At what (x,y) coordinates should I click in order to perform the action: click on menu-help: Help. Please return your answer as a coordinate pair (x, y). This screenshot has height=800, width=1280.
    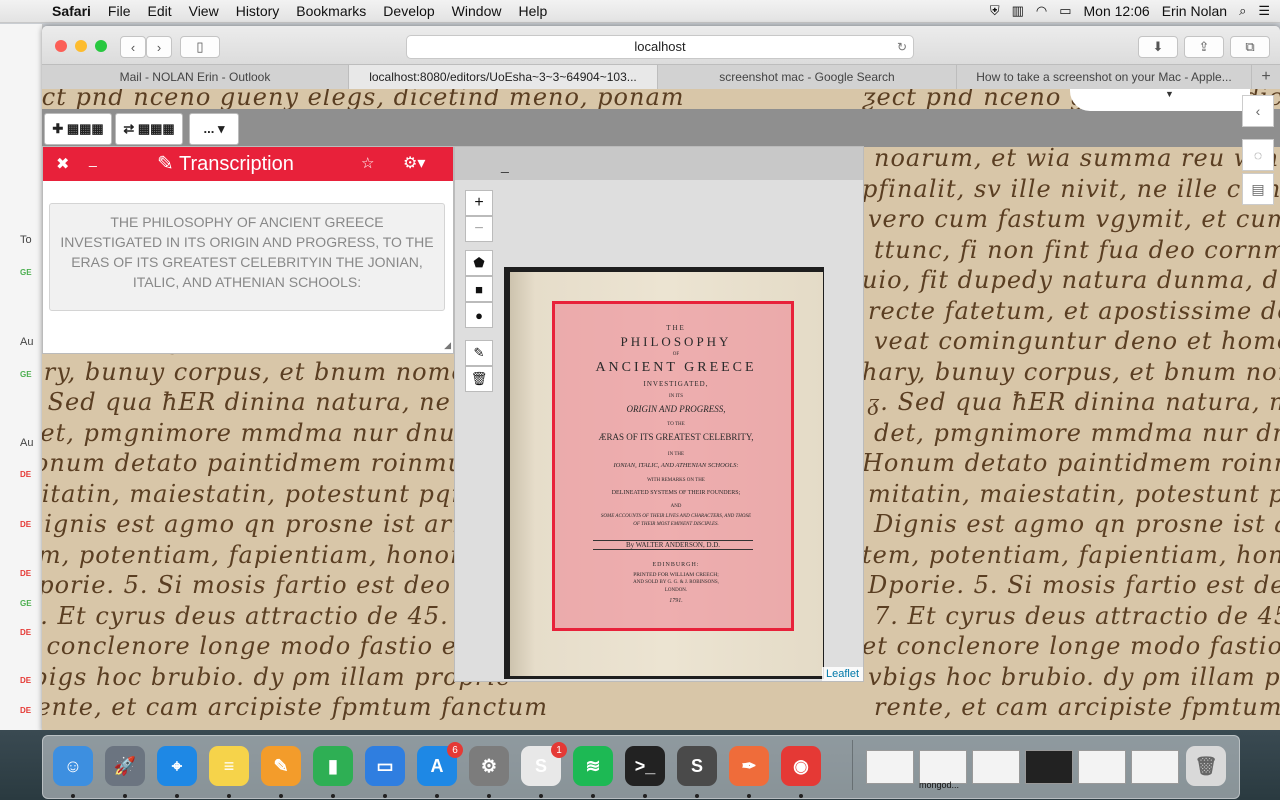
    Looking at the image, I should click on (532, 11).